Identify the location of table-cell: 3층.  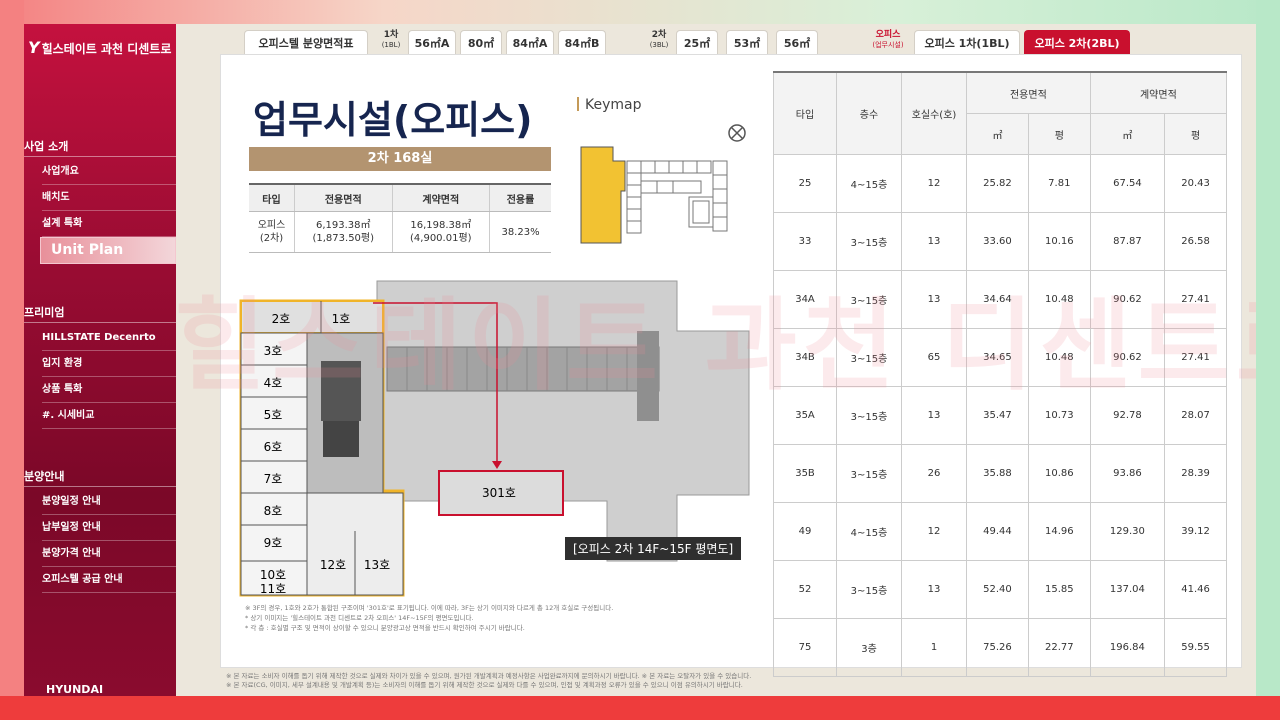
(869, 647).